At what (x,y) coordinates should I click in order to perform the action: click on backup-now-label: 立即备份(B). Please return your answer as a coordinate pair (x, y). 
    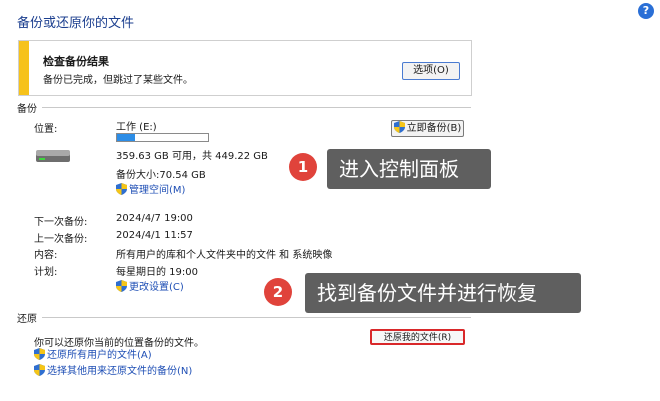
    Looking at the image, I should click on (434, 128).